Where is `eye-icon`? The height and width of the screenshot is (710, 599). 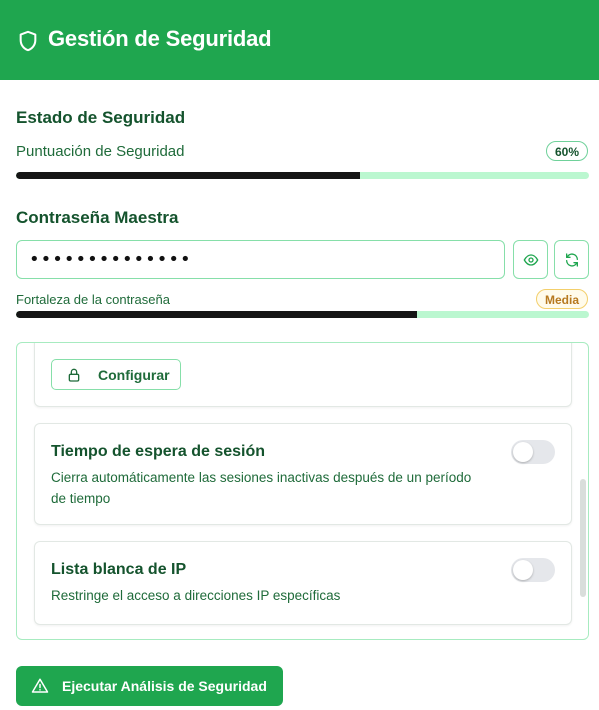 eye-icon is located at coordinates (530, 259).